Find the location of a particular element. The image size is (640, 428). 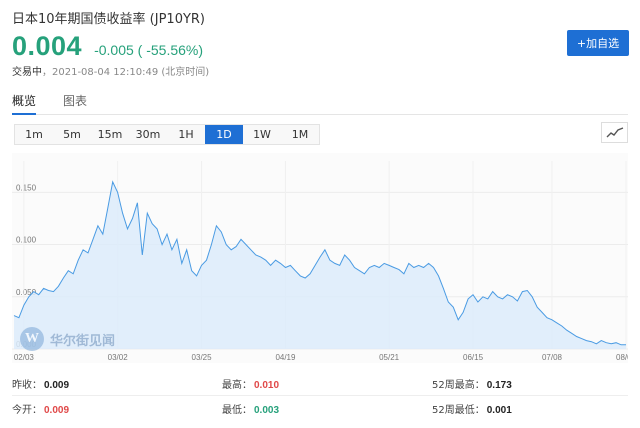

add-watchlist-button: +加自选 is located at coordinates (598, 43).